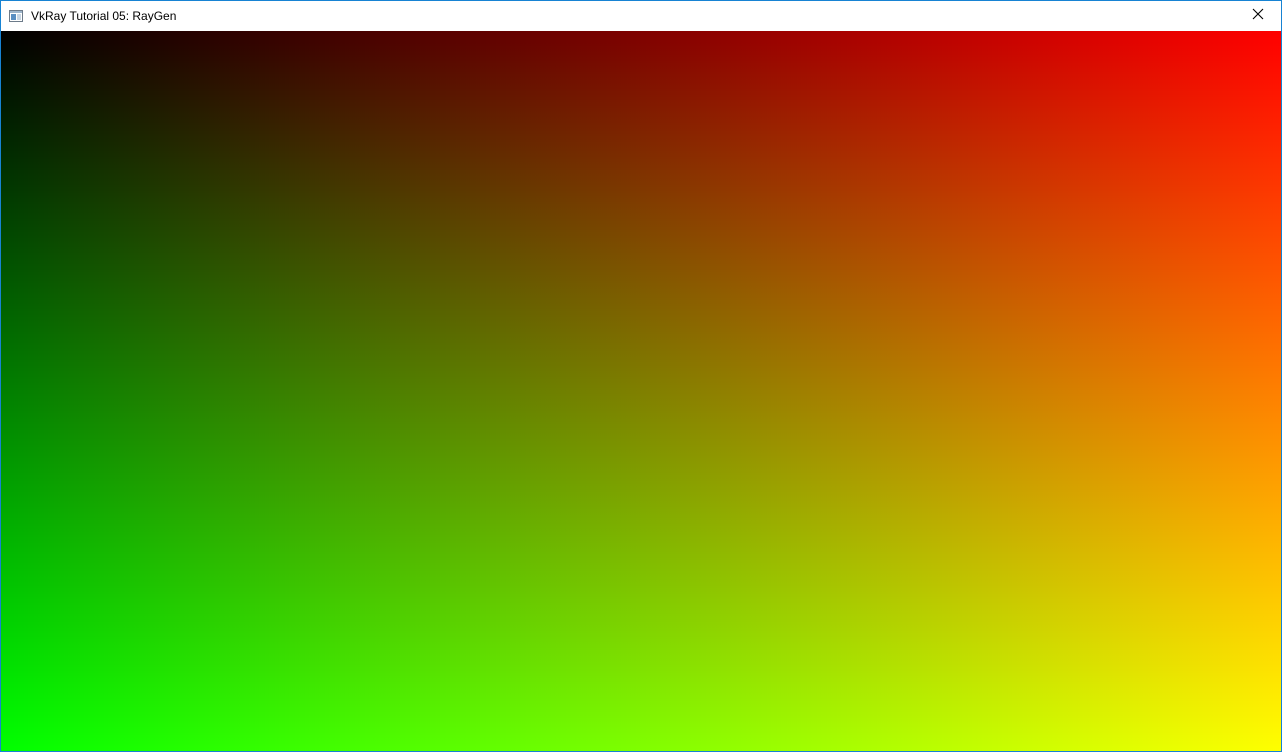  Describe the element at coordinates (641, 16) in the screenshot. I see `title-bar: VkRay Tutorial 05: RayGen` at that location.